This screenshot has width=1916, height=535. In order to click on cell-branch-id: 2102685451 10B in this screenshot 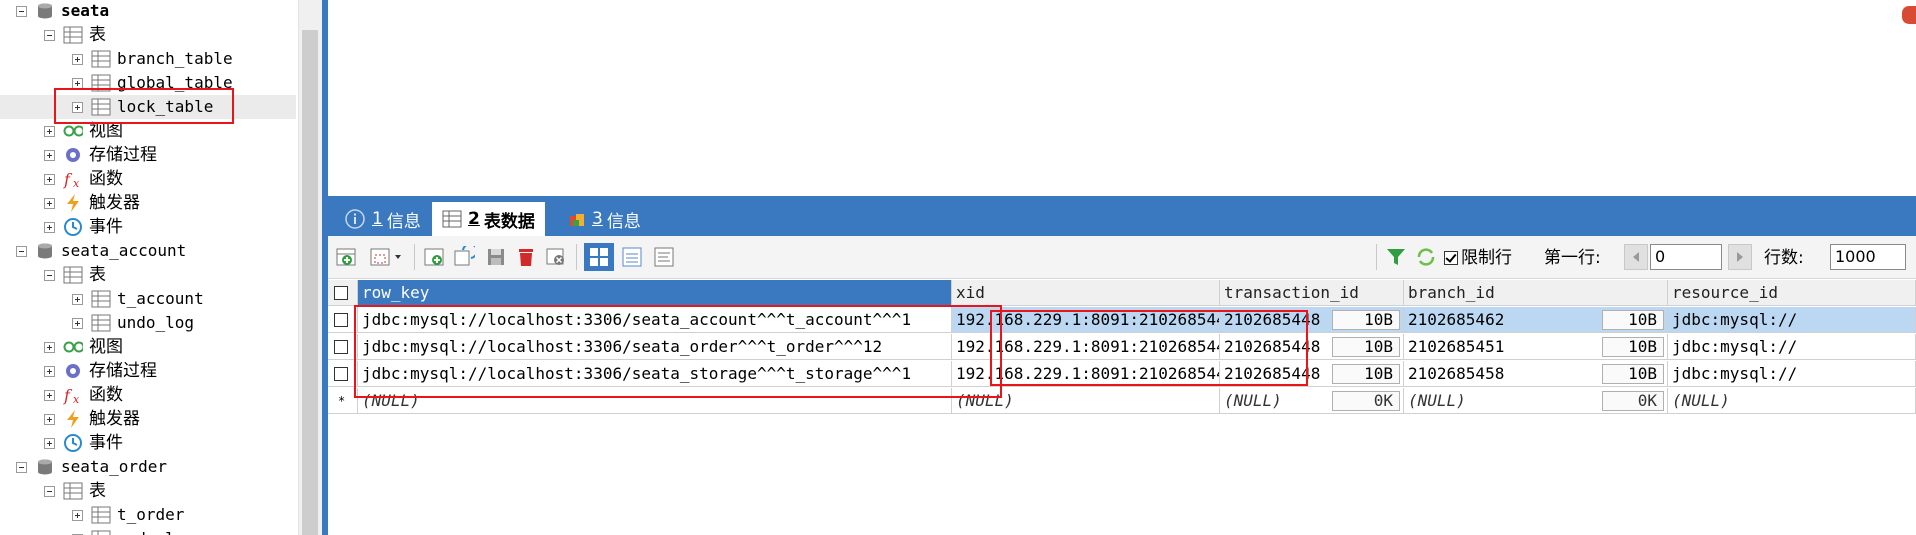, I will do `click(1536, 347)`.